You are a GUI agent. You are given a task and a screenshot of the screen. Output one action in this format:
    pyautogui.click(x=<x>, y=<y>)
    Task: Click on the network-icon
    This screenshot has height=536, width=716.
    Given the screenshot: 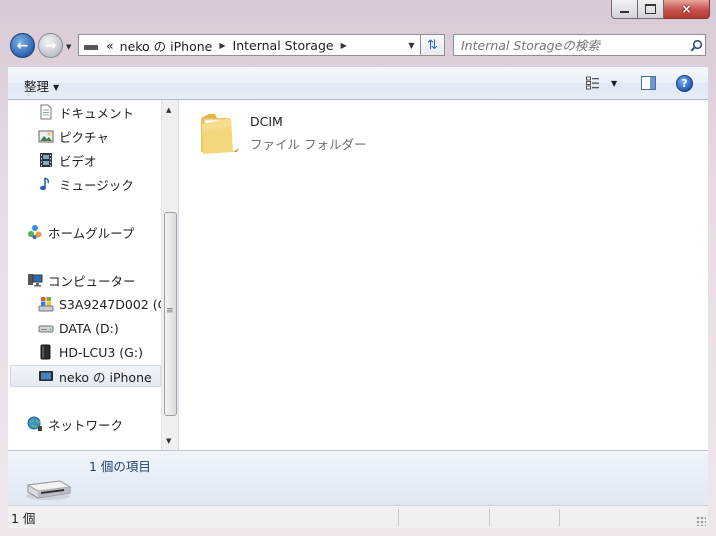 What is the action you would take?
    pyautogui.click(x=34, y=423)
    